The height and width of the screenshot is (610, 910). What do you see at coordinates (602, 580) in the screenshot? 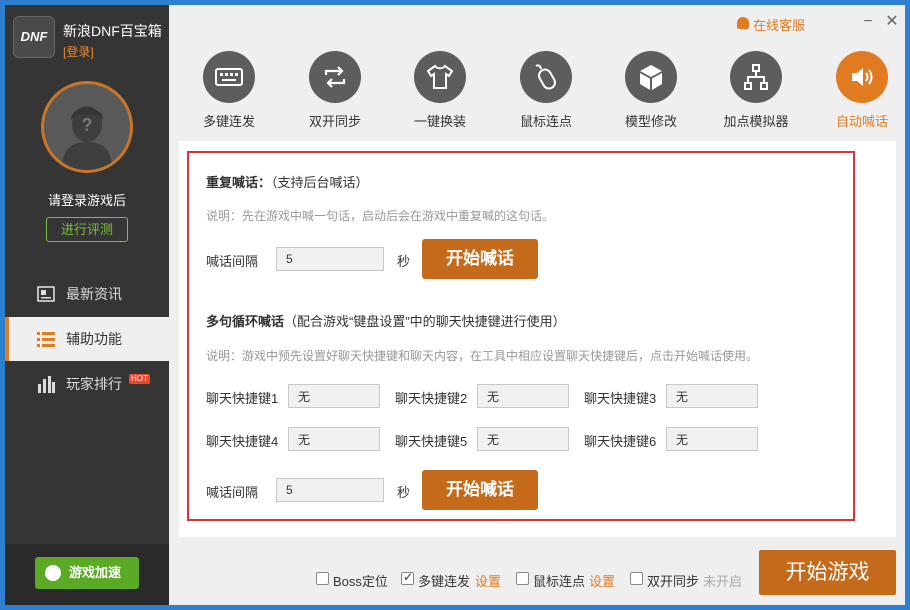
I see `mouse-settings-link: 设置` at bounding box center [602, 580].